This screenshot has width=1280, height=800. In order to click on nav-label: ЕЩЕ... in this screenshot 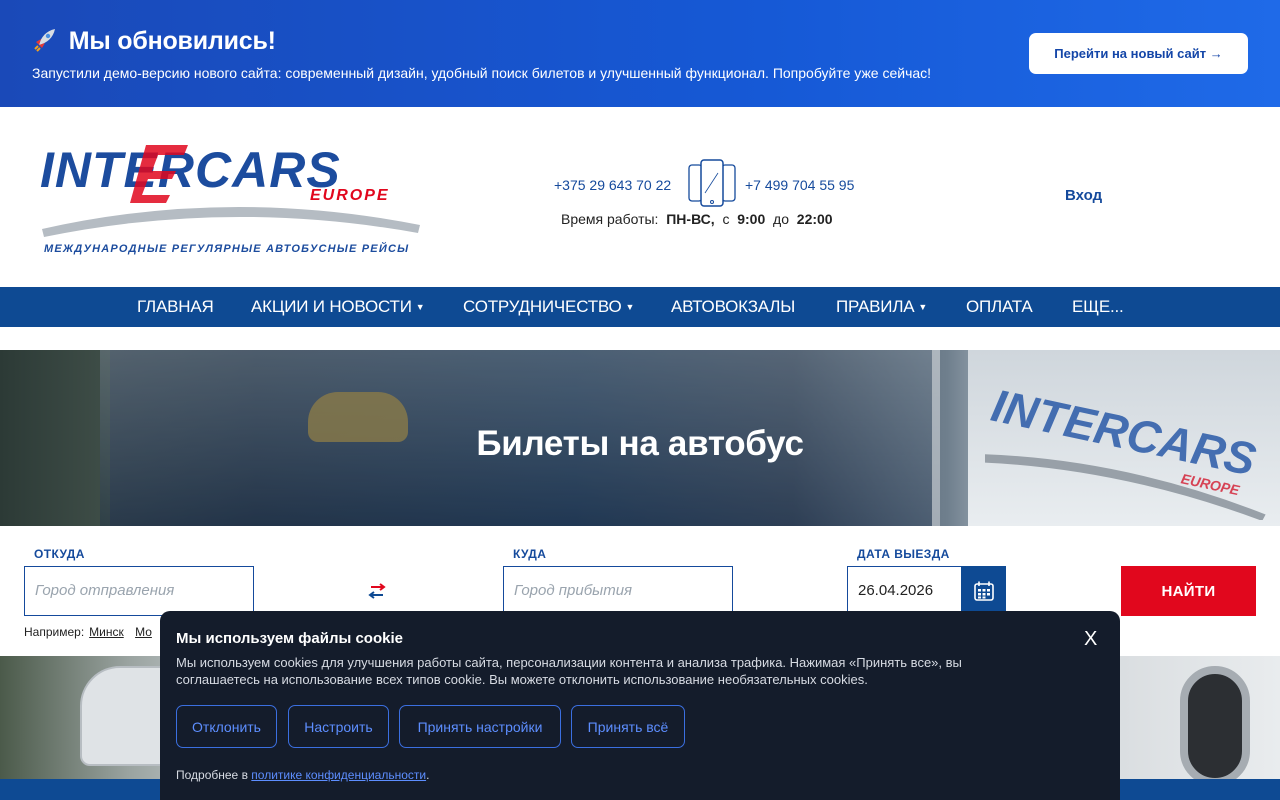, I will do `click(1098, 306)`.